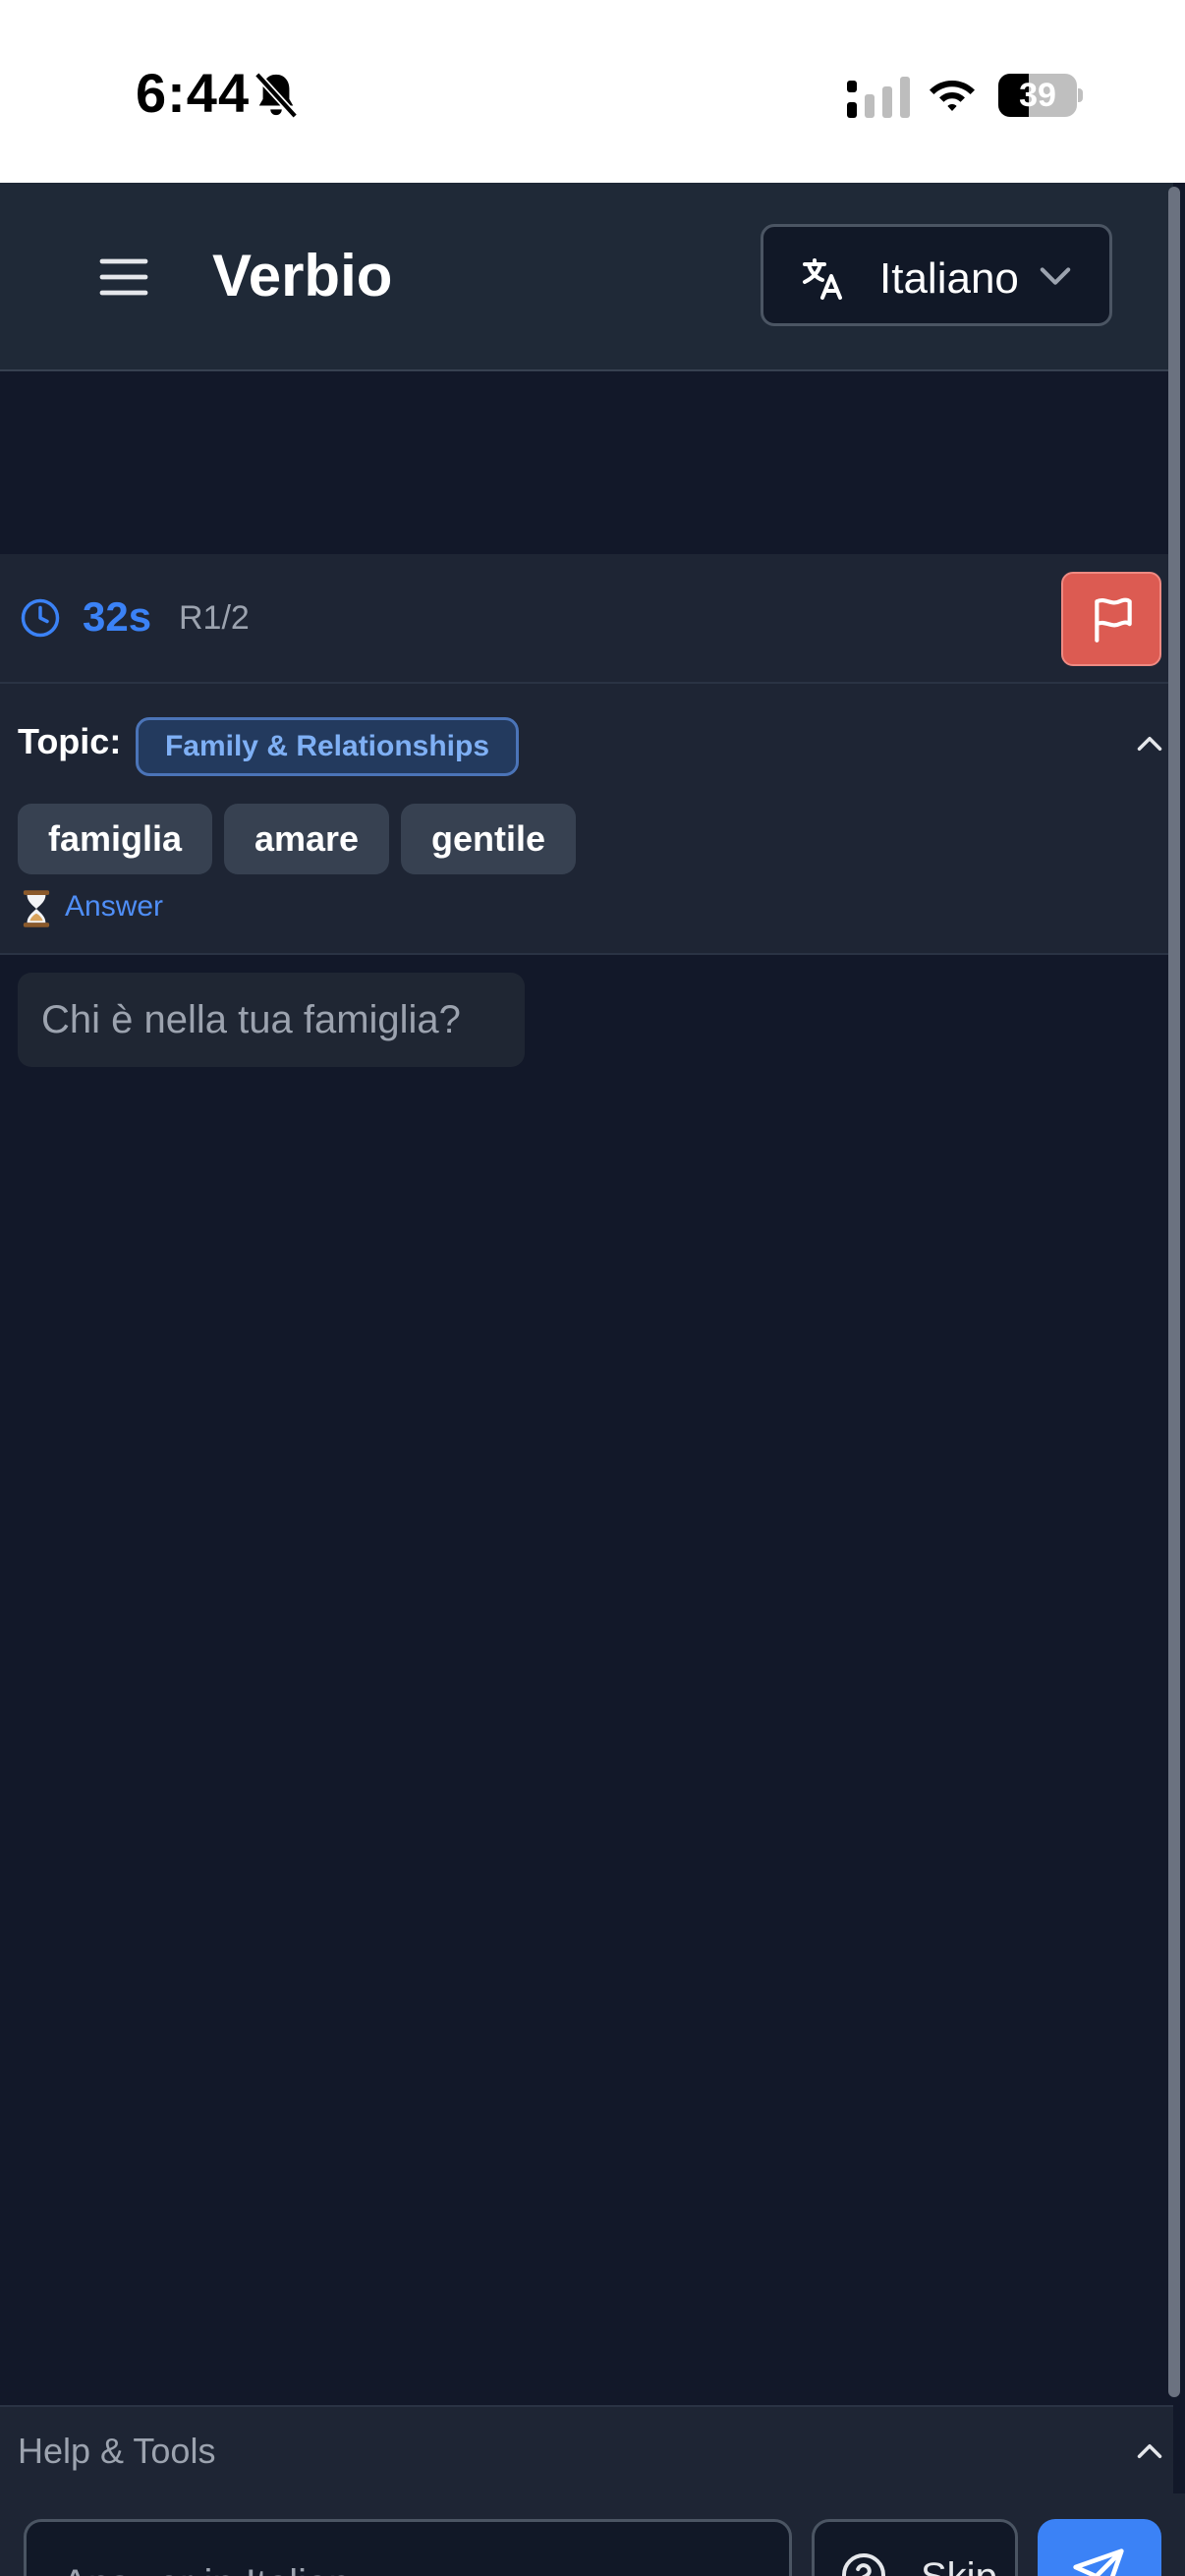 The height and width of the screenshot is (2576, 1185). I want to click on battery-icon: 39, so click(1041, 95).